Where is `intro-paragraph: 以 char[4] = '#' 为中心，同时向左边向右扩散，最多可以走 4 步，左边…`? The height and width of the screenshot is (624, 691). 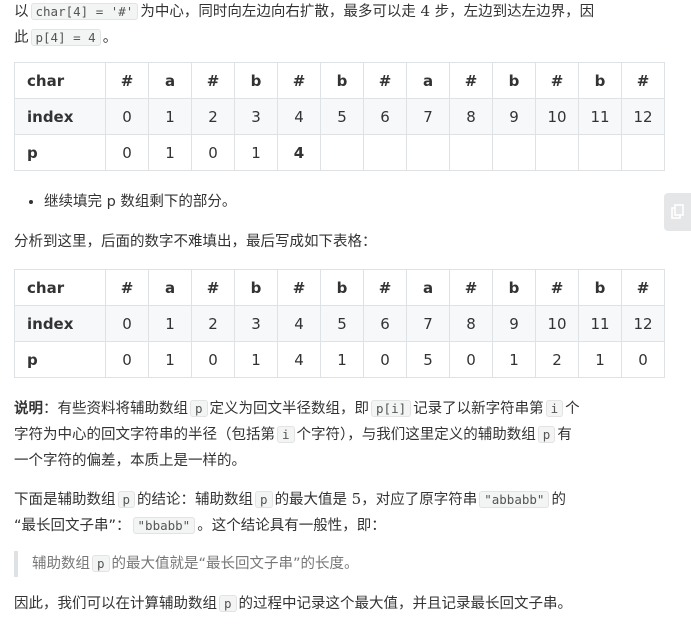
intro-paragraph: 以 char[4] = '#' 为中心，同时向左边向右扩散，最多可以走 4 步，左边… is located at coordinates (304, 24).